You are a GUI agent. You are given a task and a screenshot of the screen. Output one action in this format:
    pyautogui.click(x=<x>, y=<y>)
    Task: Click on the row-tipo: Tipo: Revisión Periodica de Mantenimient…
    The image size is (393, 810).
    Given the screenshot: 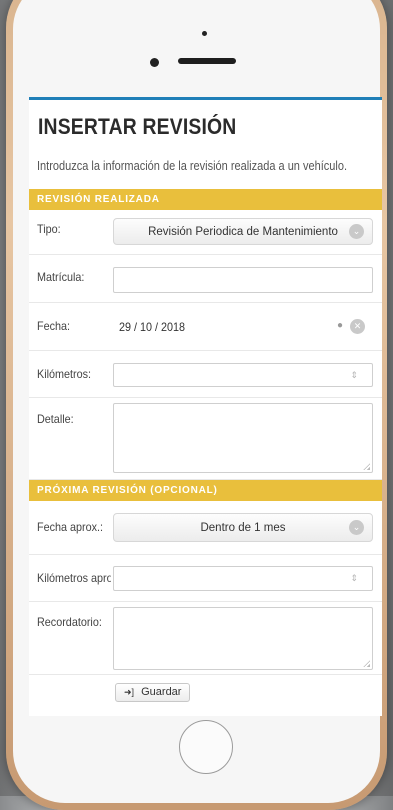 What is the action you would take?
    pyautogui.click(x=205, y=232)
    